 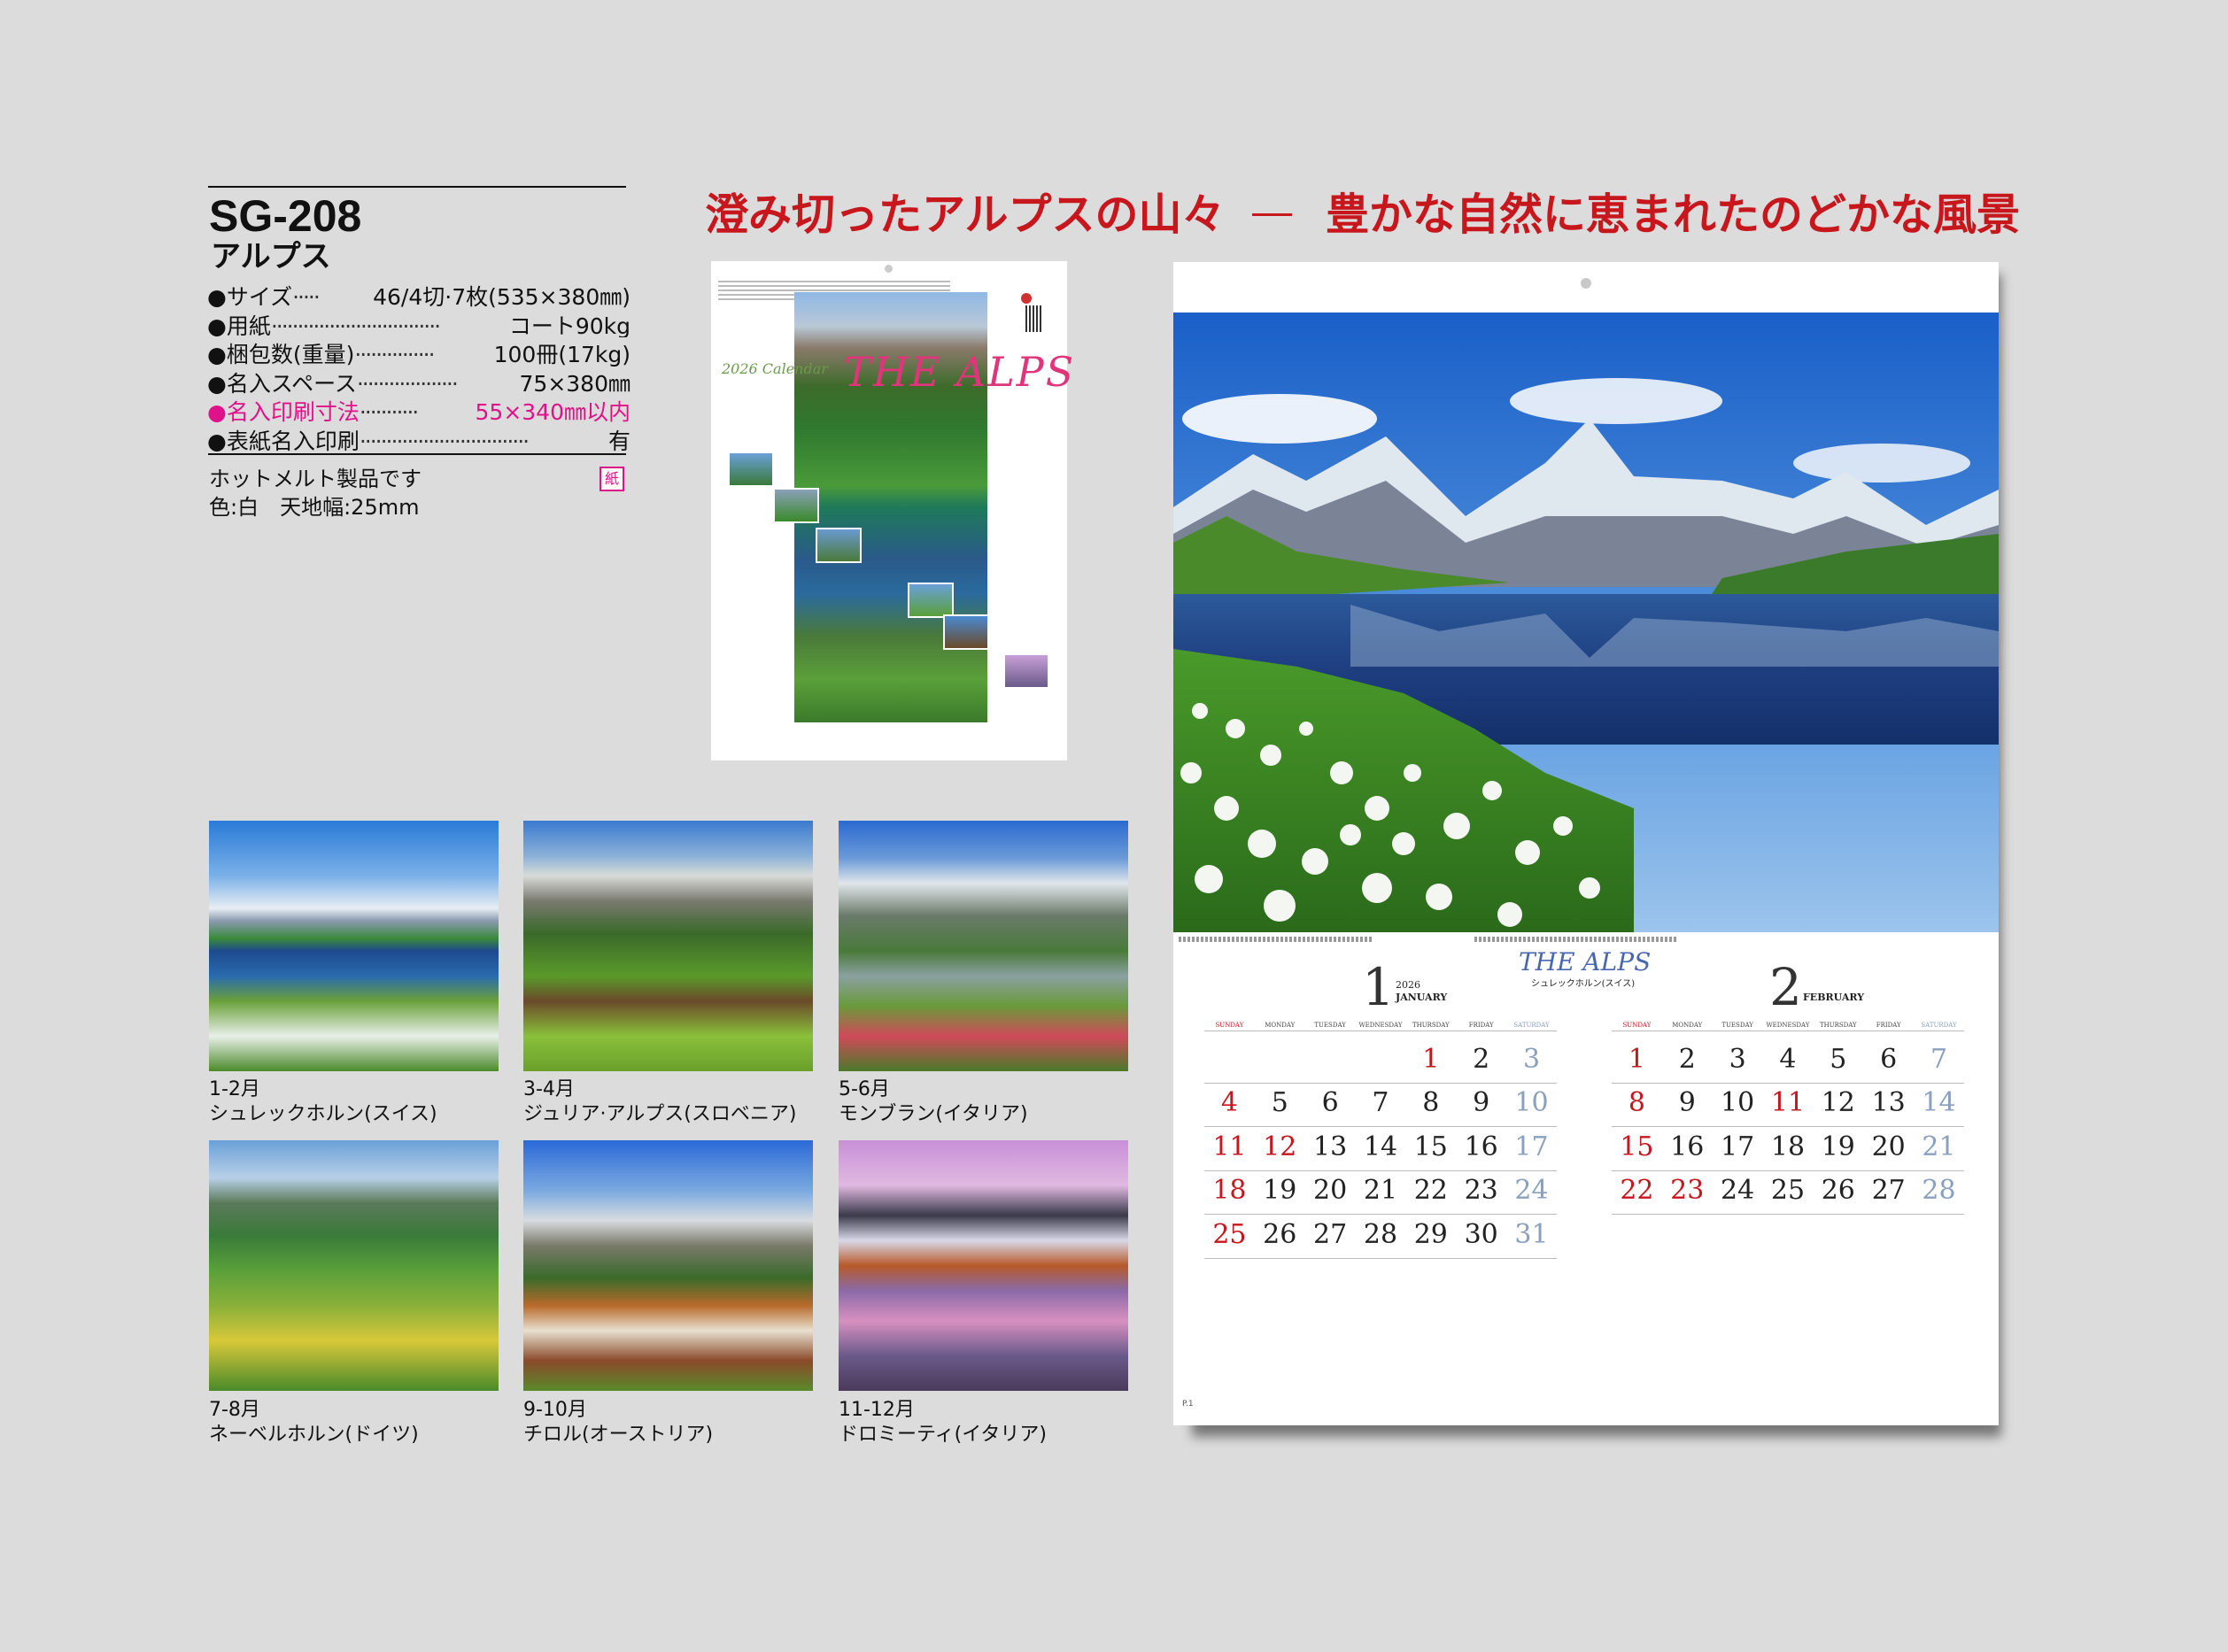 I want to click on spec-top-rule, so click(x=417, y=187).